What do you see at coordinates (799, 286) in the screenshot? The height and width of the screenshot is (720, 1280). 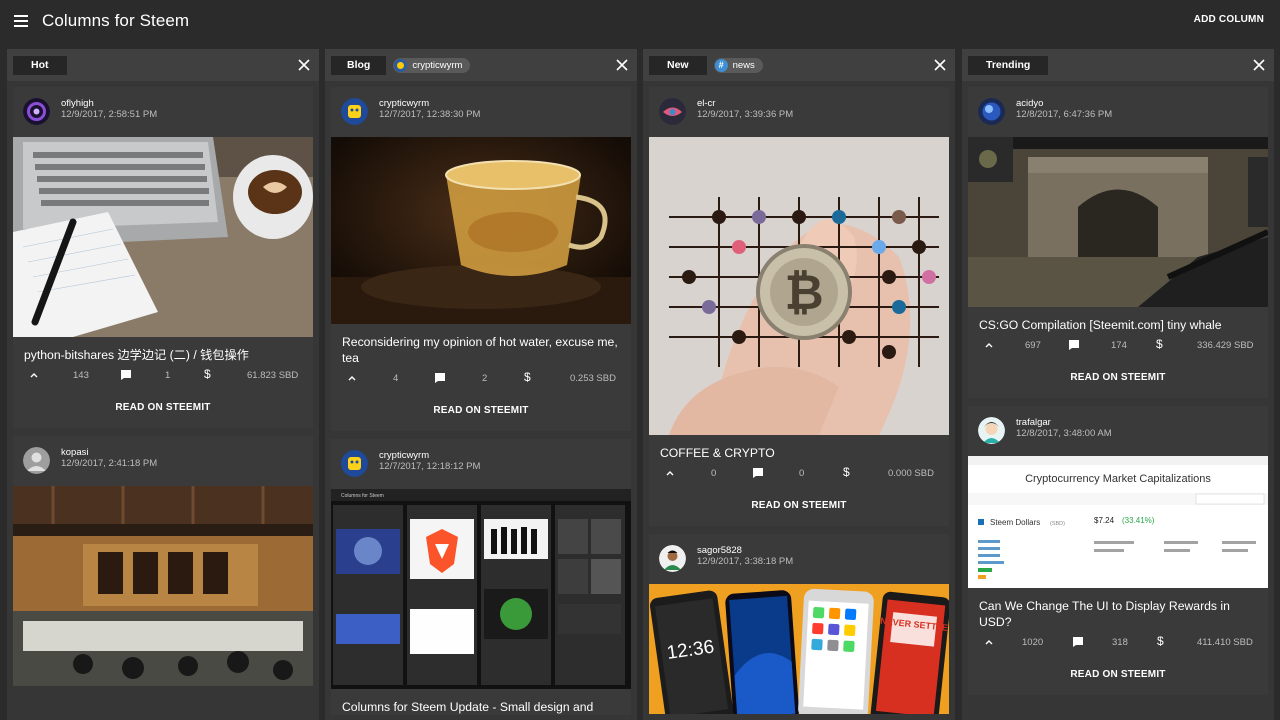 I see `post-thumbnail: ₿` at bounding box center [799, 286].